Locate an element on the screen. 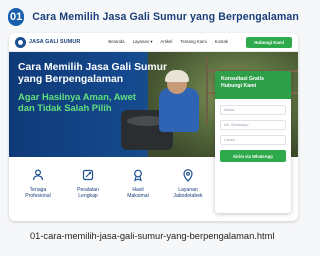 This screenshot has height=256, width=320. nav-contact-button: Hubungi Kami is located at coordinates (269, 42).